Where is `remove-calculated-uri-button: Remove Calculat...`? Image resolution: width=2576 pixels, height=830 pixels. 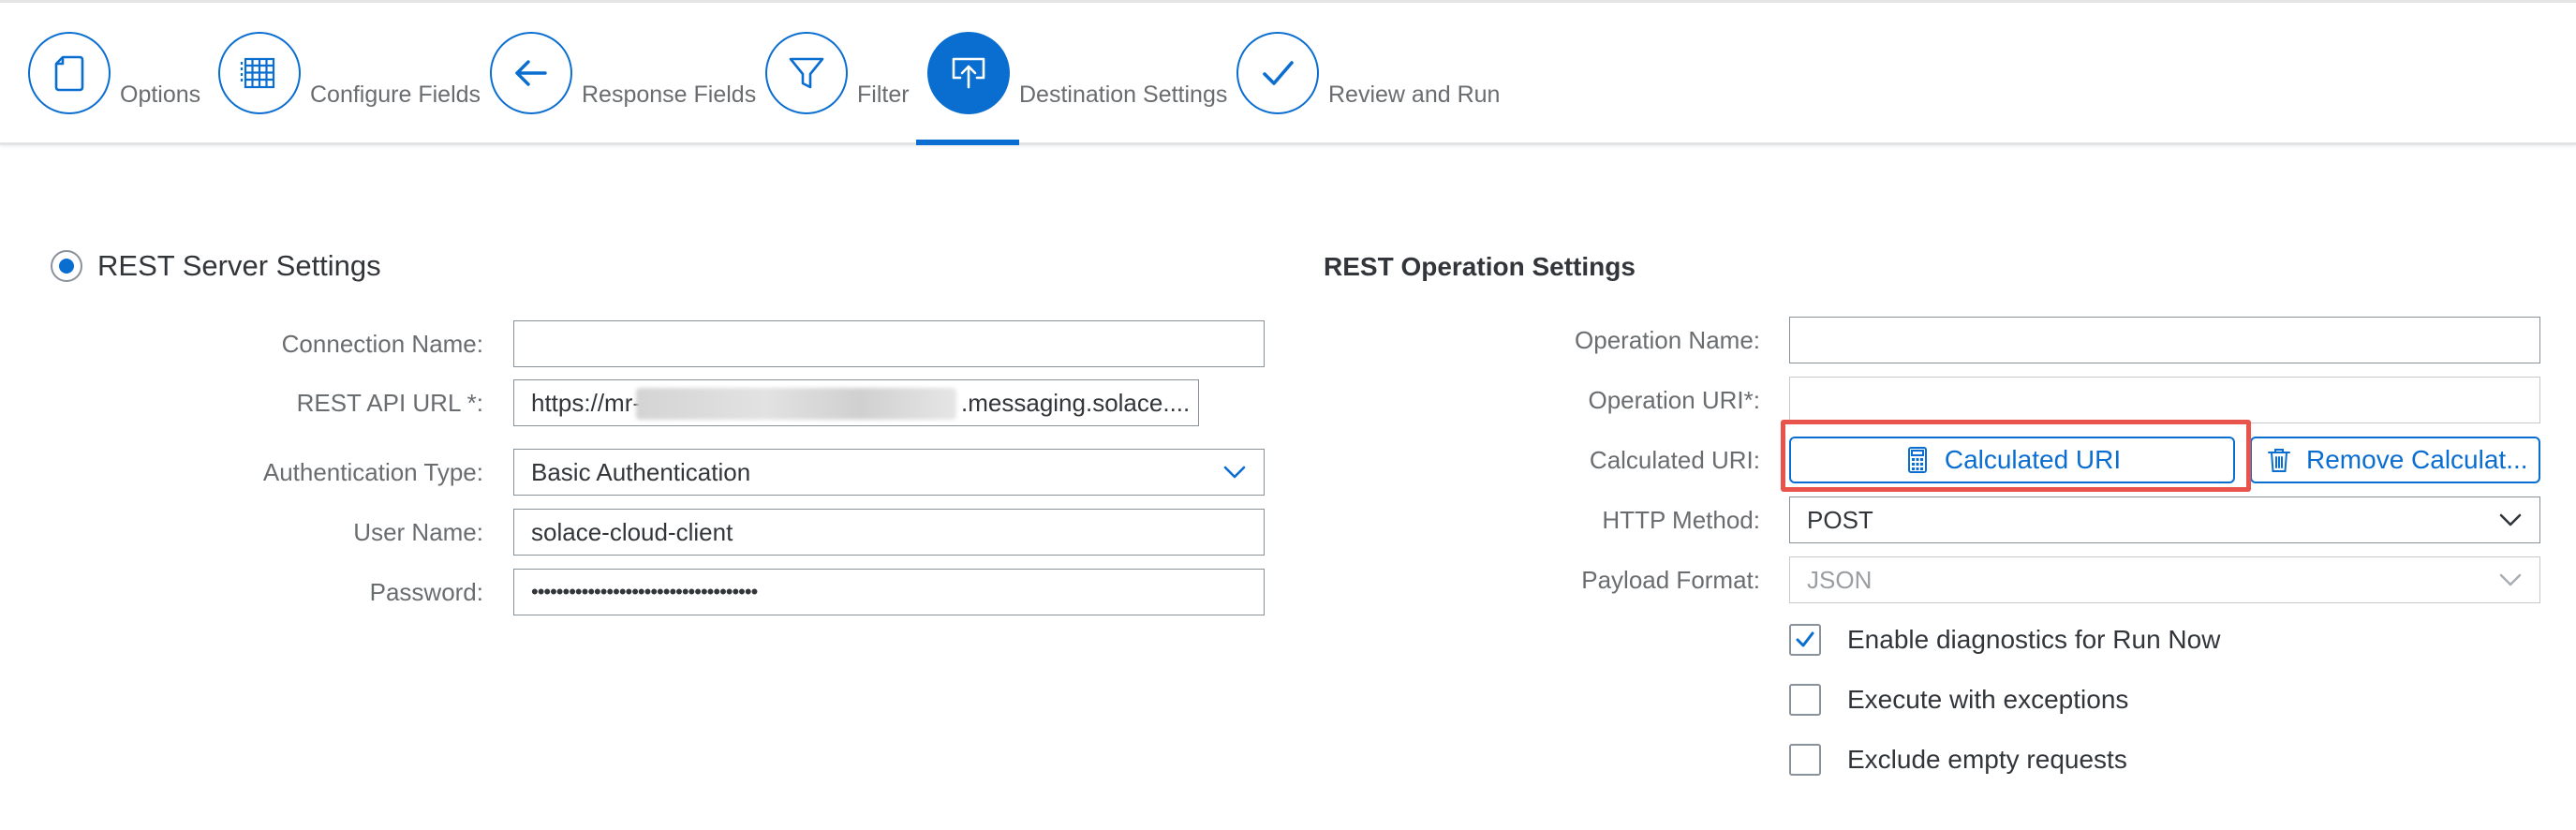
remove-calculated-uri-button: Remove Calculat... is located at coordinates (2395, 460).